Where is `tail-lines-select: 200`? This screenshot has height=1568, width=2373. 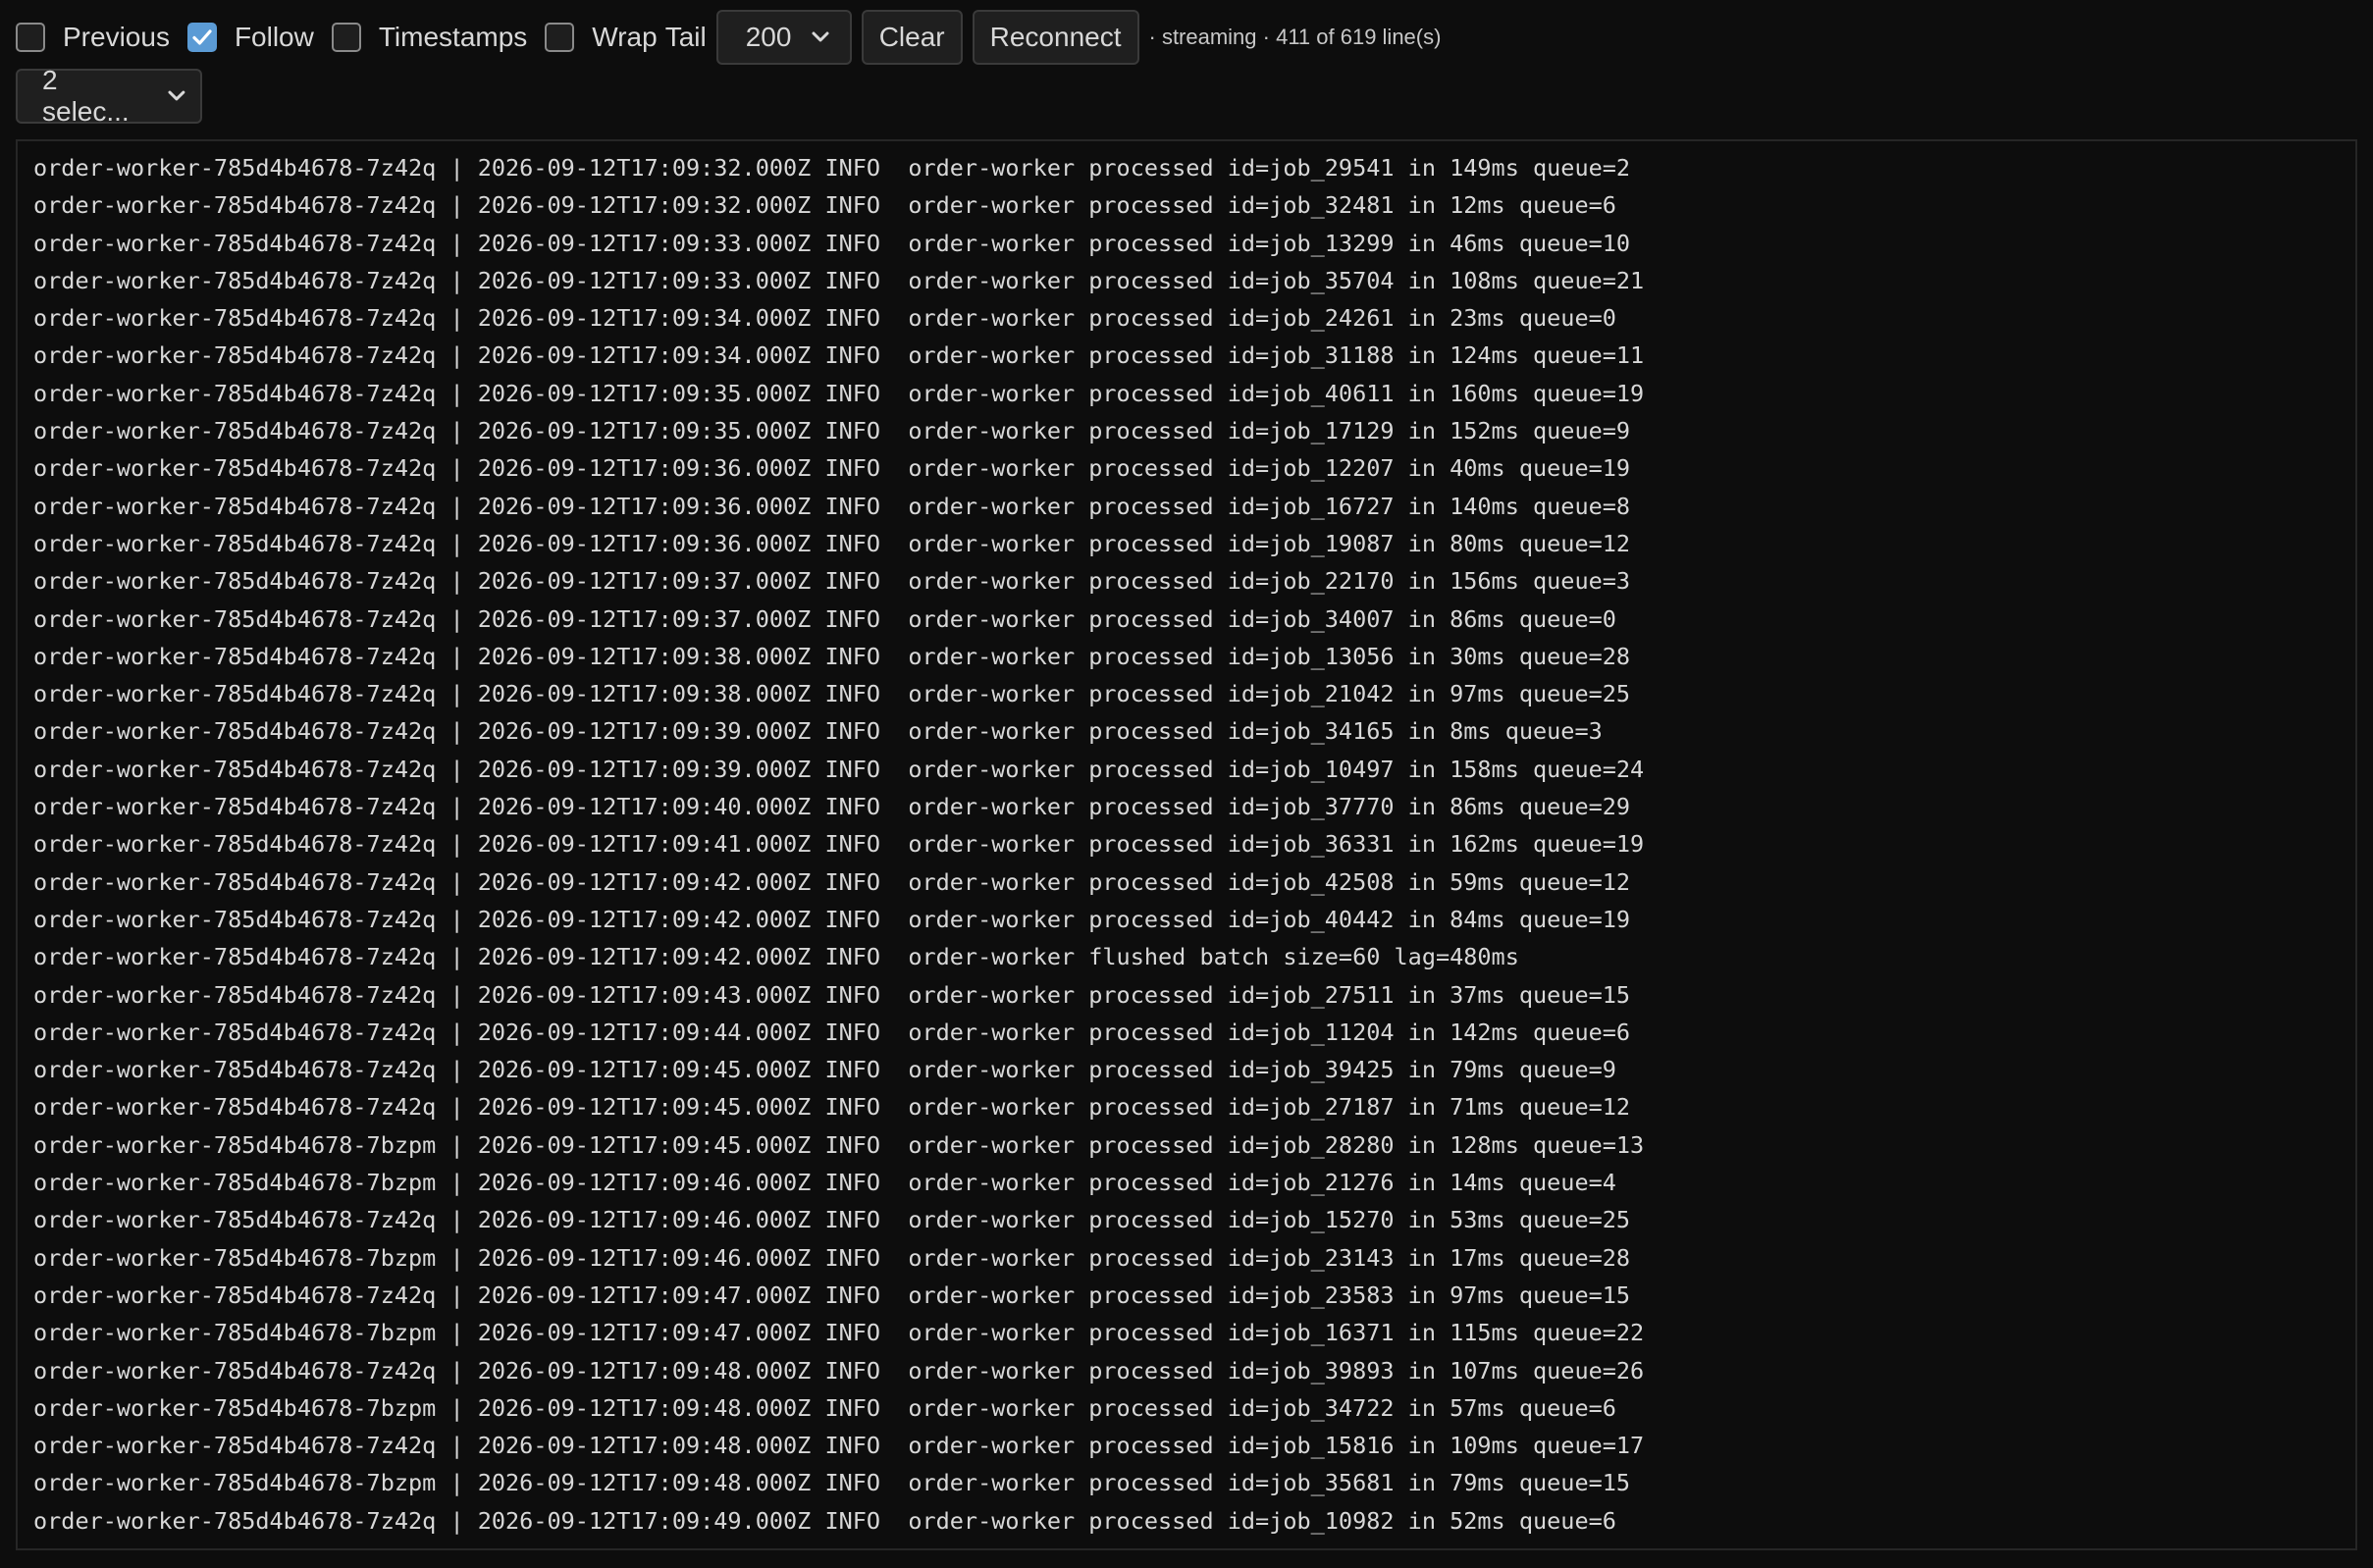
tail-lines-select: 200 is located at coordinates (783, 37).